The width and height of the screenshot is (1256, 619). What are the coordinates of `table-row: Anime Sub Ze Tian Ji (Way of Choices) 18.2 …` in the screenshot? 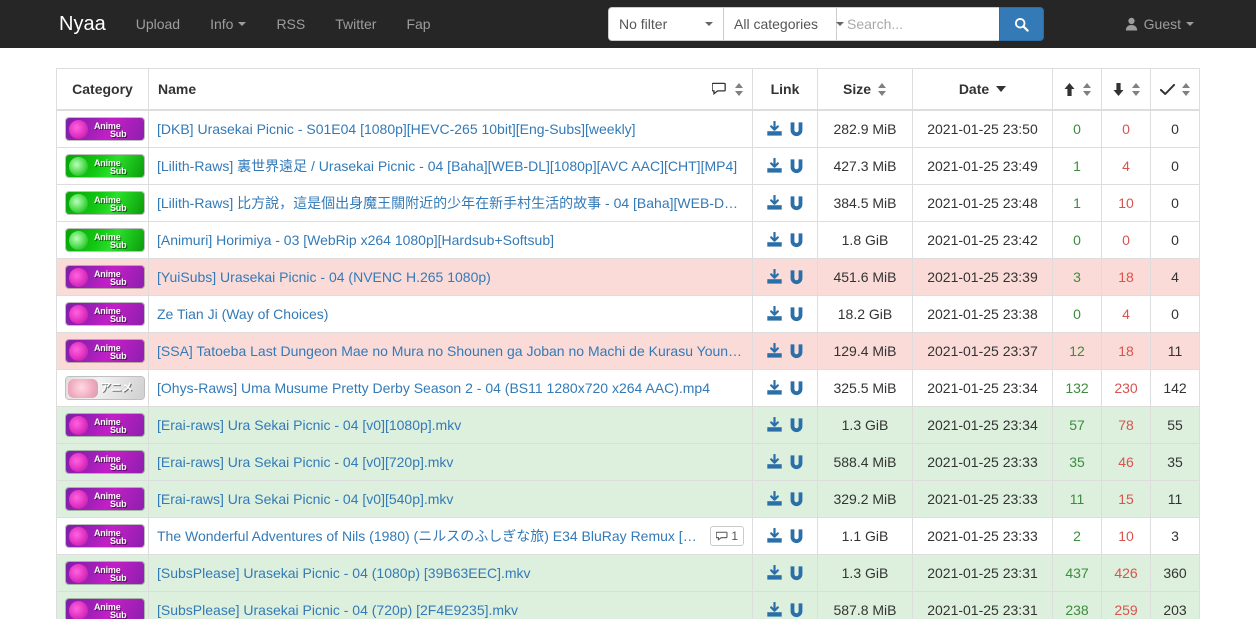 It's located at (628, 314).